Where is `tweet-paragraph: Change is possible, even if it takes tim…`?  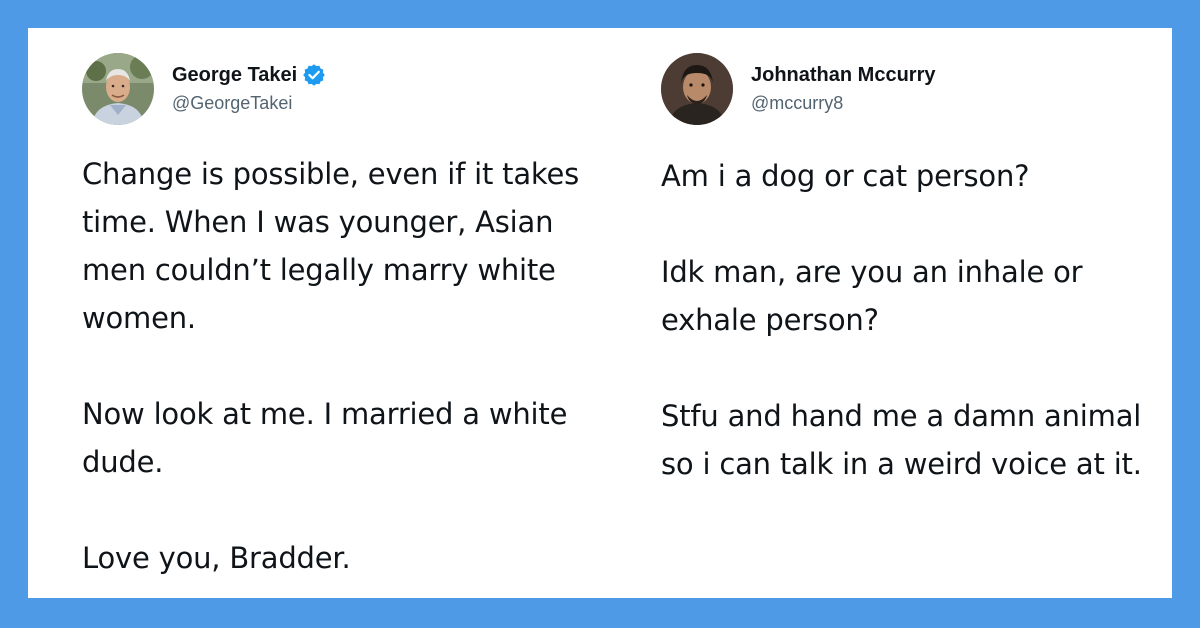
tweet-paragraph: Change is possible, even if it takes tim… is located at coordinates (331, 246).